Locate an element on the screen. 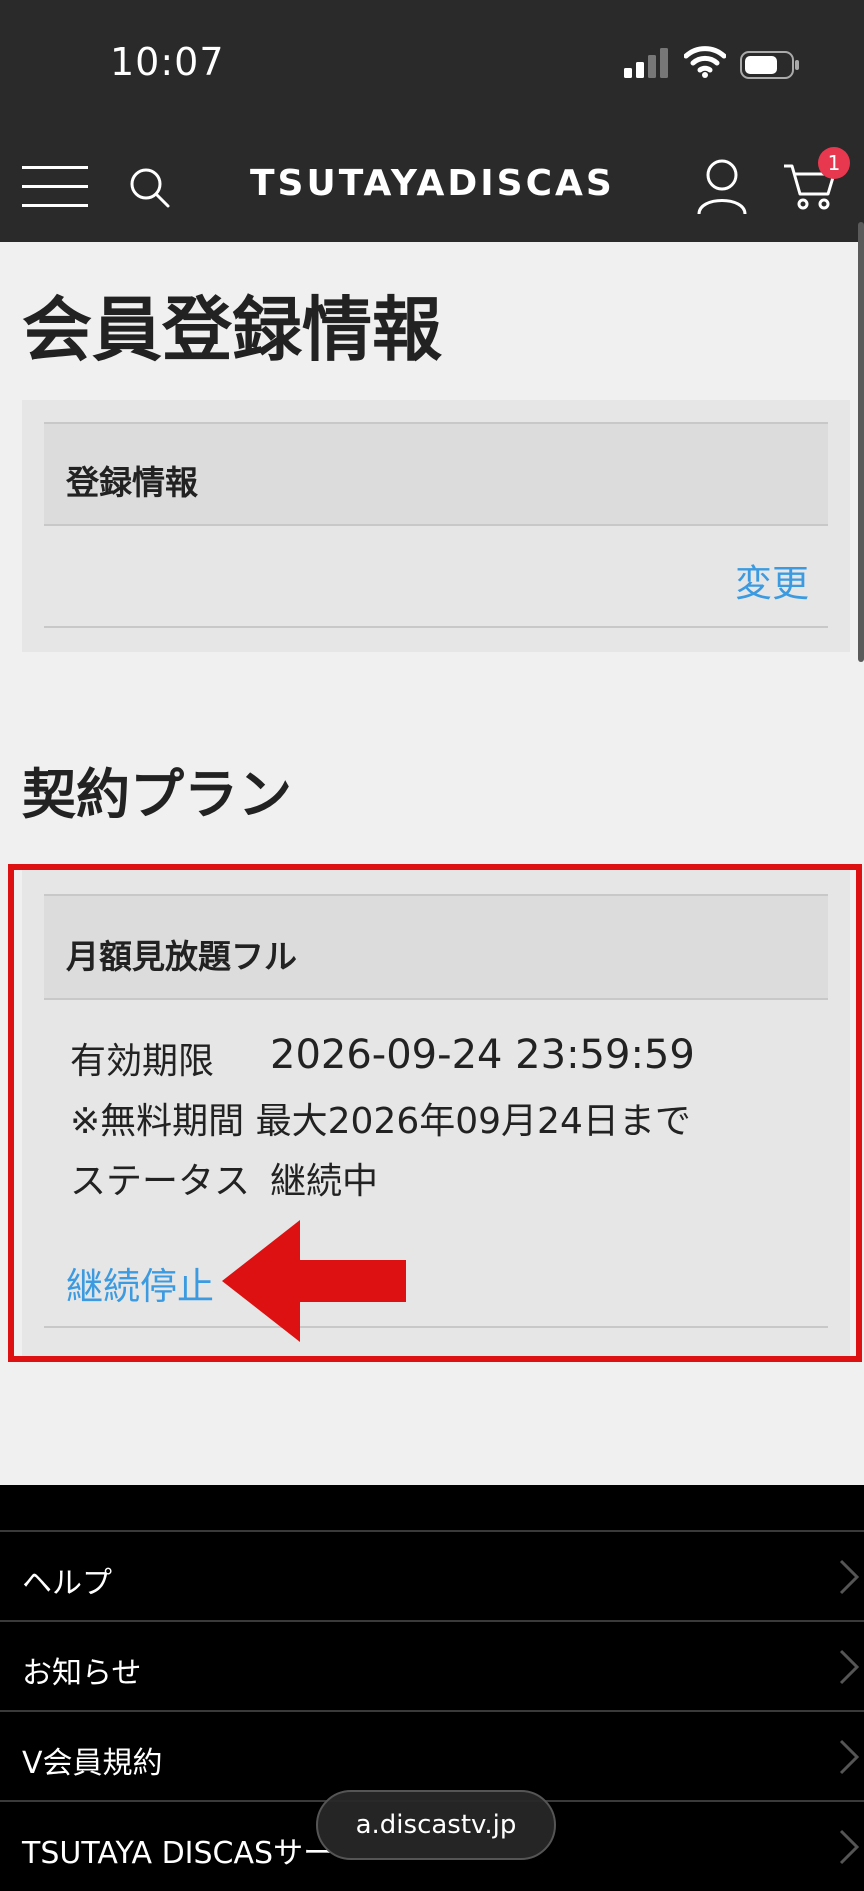 The height and width of the screenshot is (1891, 864). battery-icon is located at coordinates (769, 65).